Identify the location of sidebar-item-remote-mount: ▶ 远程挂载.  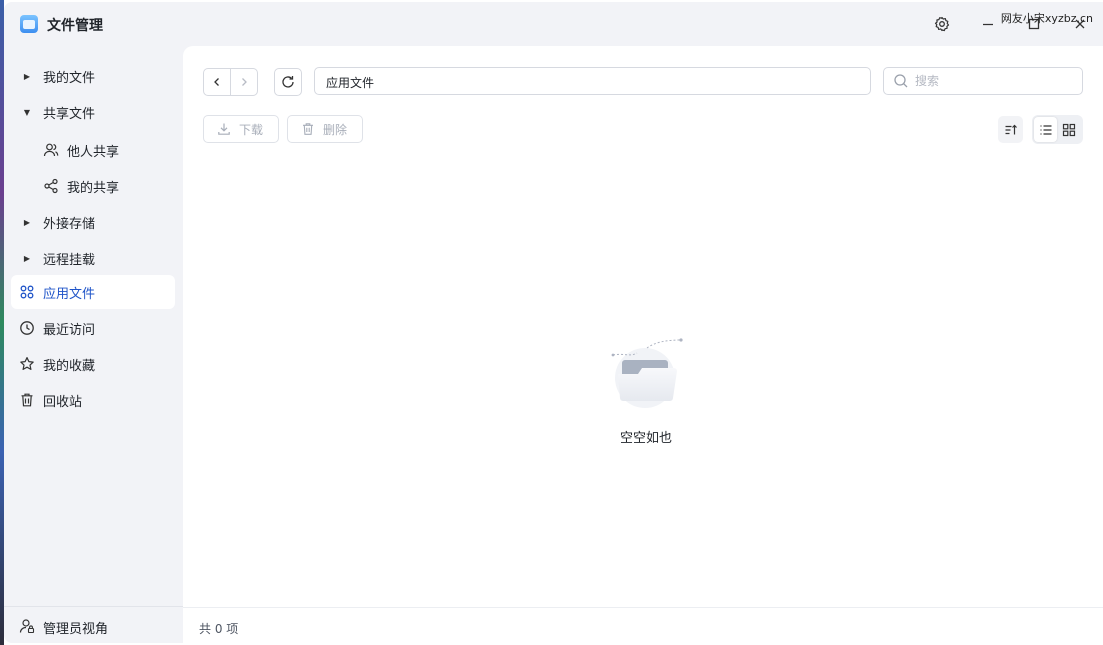
(93, 258).